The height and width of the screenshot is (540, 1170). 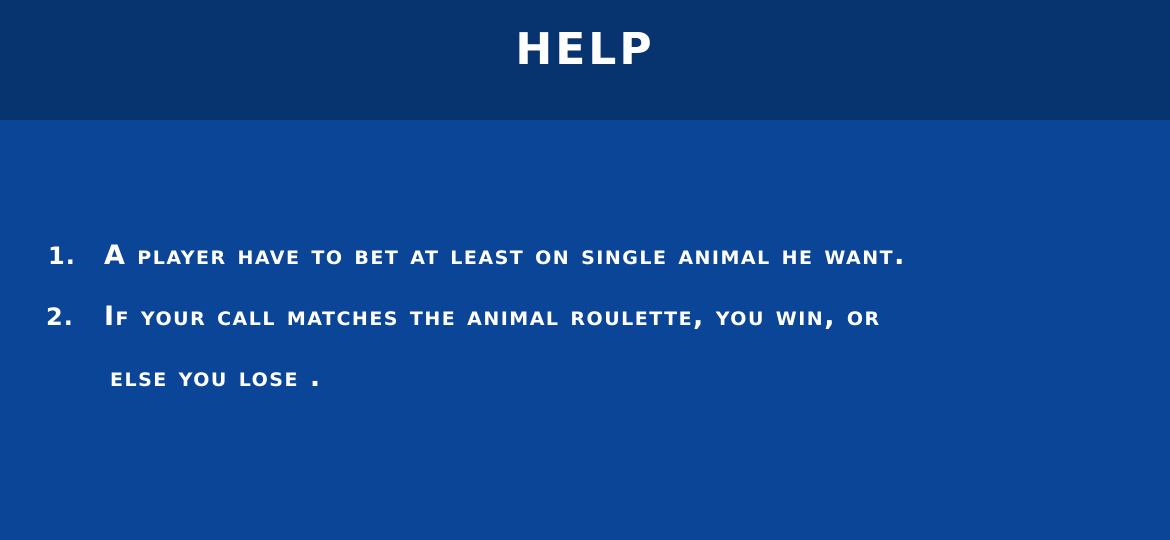 What do you see at coordinates (216, 377) in the screenshot?
I see `rule-text-2-line-2: else you lose .` at bounding box center [216, 377].